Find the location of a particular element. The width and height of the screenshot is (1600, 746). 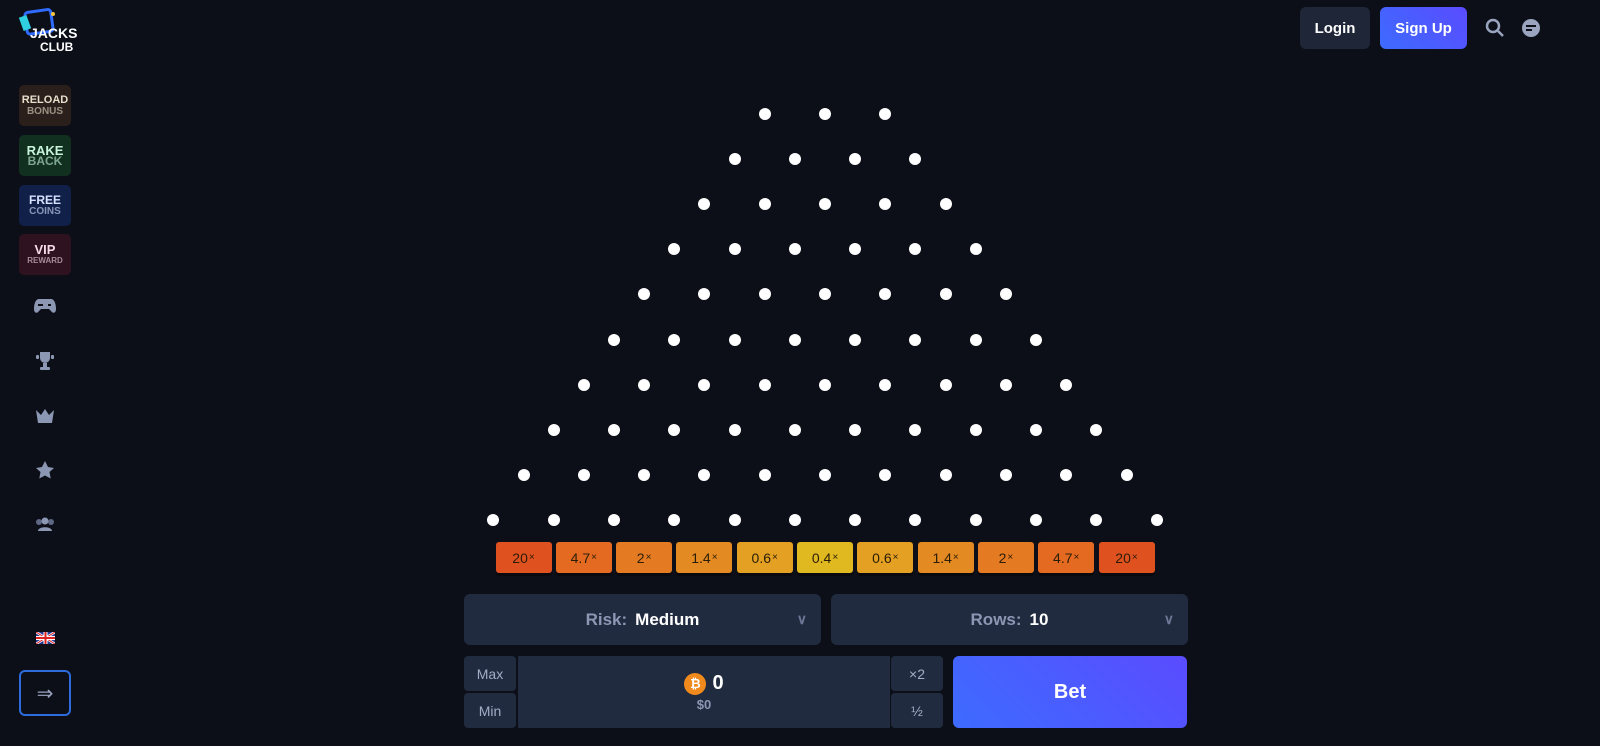

multiplier-value: 1.4 is located at coordinates (701, 557).